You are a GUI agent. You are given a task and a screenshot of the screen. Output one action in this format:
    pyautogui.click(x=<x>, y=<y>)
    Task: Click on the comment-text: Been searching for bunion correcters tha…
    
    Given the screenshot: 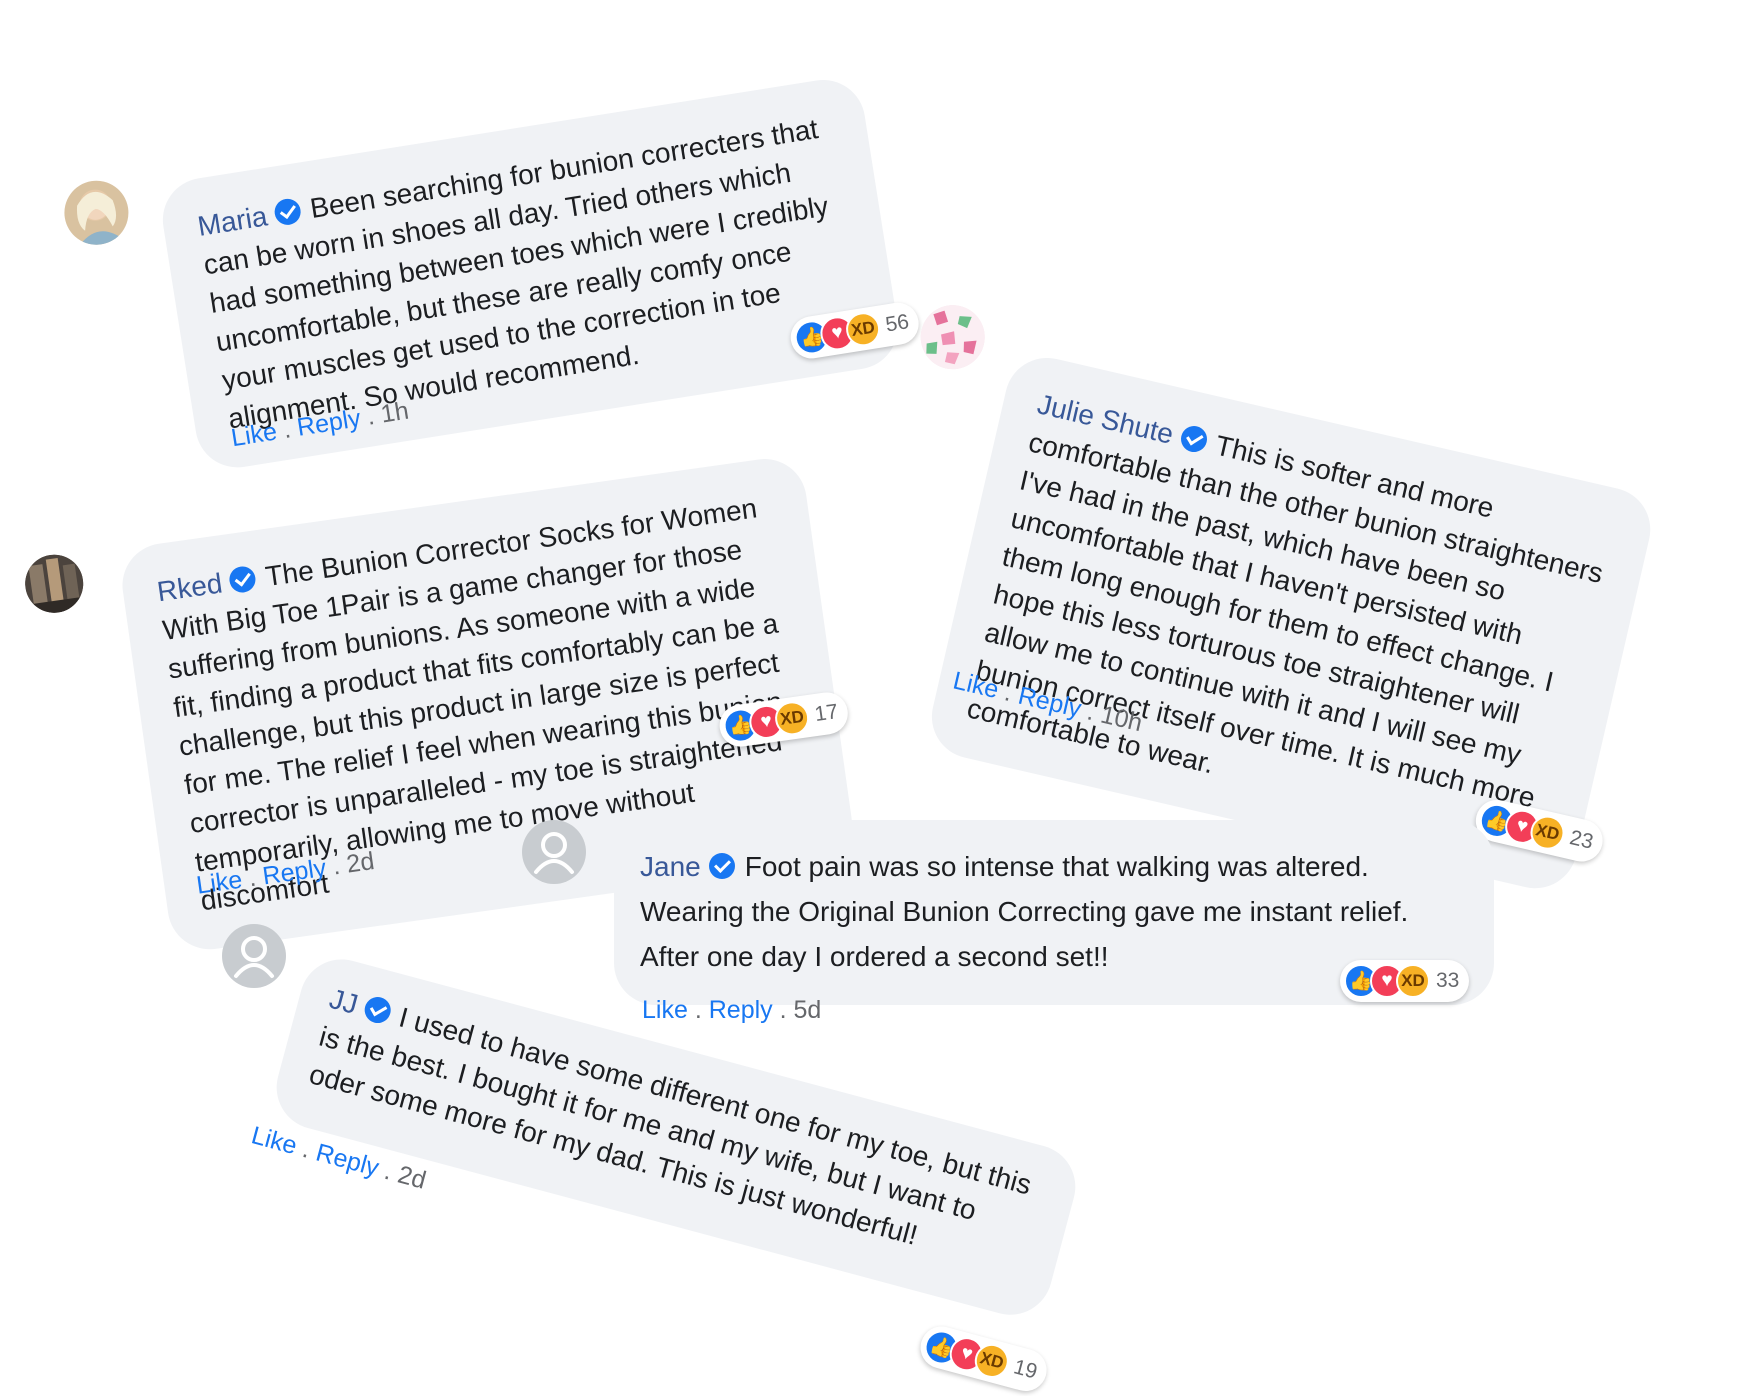 What is the action you would take?
    pyautogui.click(x=516, y=274)
    